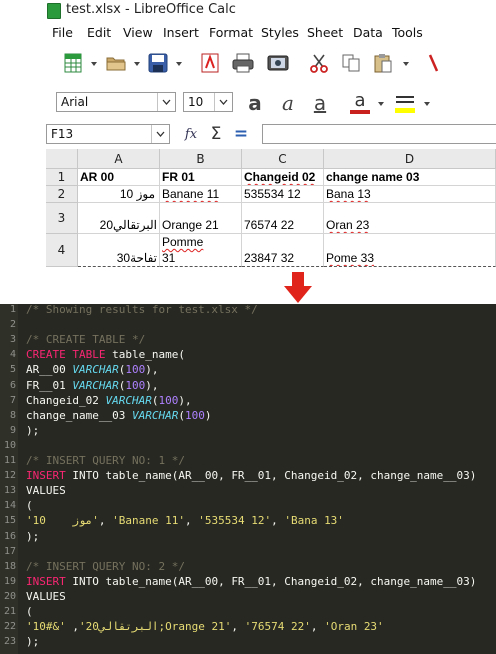 This screenshot has height=654, width=496. I want to click on code-line: change_name__03 VARCHAR(100), so click(118, 415).